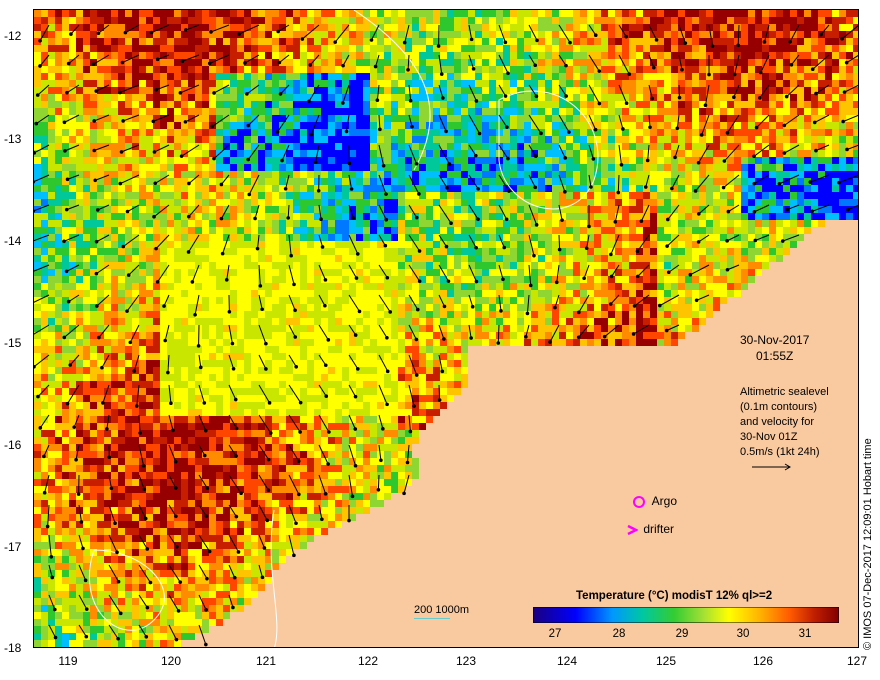  Describe the element at coordinates (659, 529) in the screenshot. I see `drifter-label: drifter` at that location.